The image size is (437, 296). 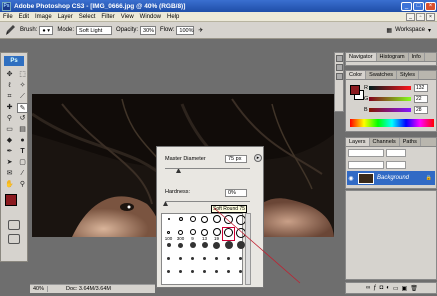 What do you see at coordinates (258, 158) in the screenshot?
I see `panel-menu-arrow-icon: ▸` at bounding box center [258, 158].